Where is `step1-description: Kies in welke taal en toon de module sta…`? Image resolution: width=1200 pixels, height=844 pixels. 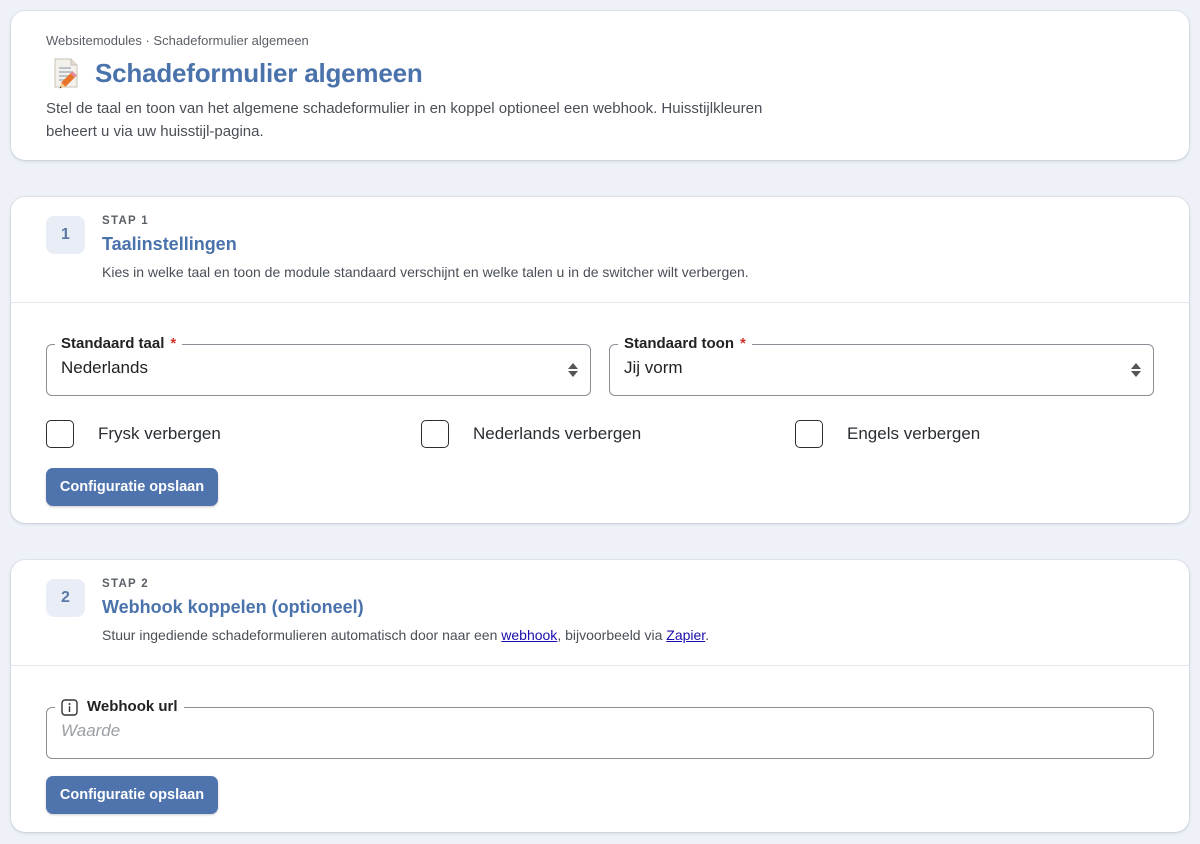 step1-description: Kies in welke taal en toon de module sta… is located at coordinates (425, 272).